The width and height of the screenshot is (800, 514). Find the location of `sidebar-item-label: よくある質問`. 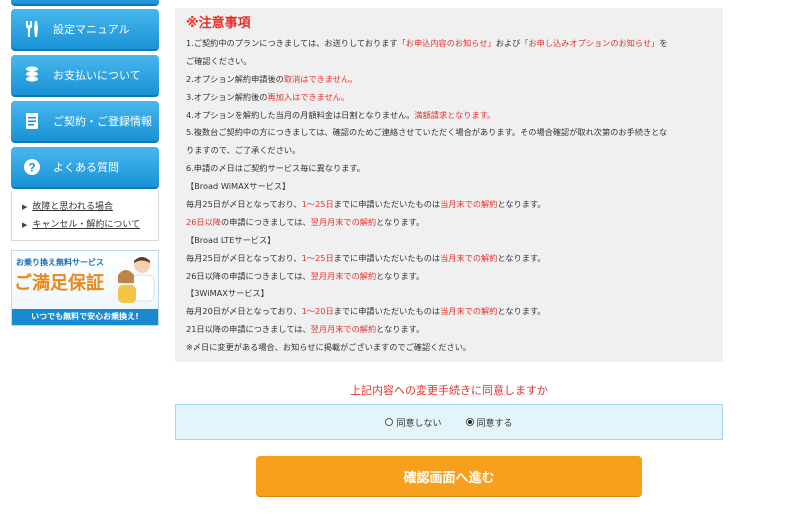

sidebar-item-label: よくある質問 is located at coordinates (86, 167).